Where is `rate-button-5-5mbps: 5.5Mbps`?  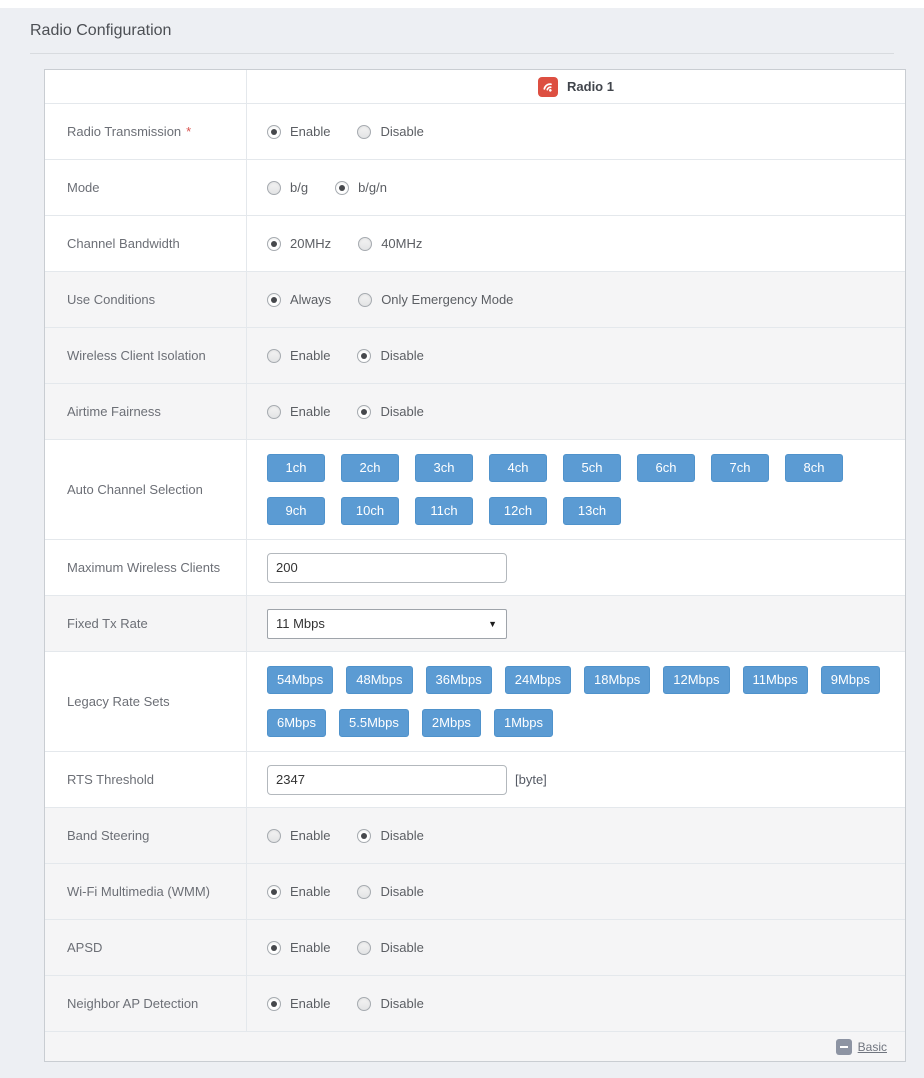
rate-button-5-5mbps: 5.5Mbps is located at coordinates (374, 723).